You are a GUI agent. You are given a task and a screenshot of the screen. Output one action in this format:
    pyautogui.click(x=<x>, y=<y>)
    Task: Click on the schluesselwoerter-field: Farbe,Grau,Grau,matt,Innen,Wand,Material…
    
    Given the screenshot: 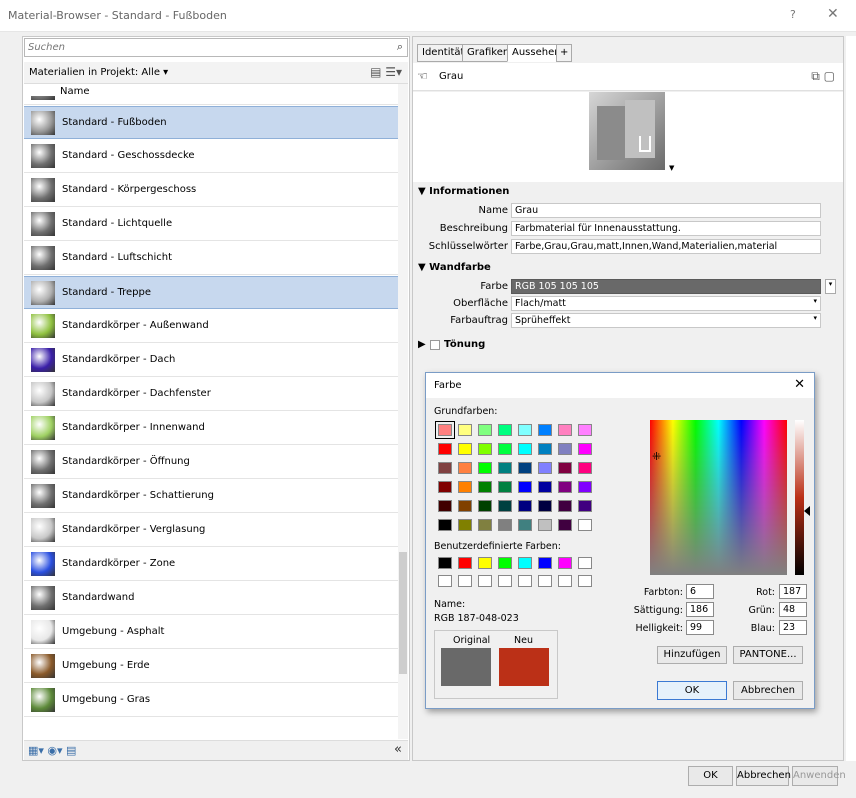 What is the action you would take?
    pyautogui.click(x=666, y=246)
    